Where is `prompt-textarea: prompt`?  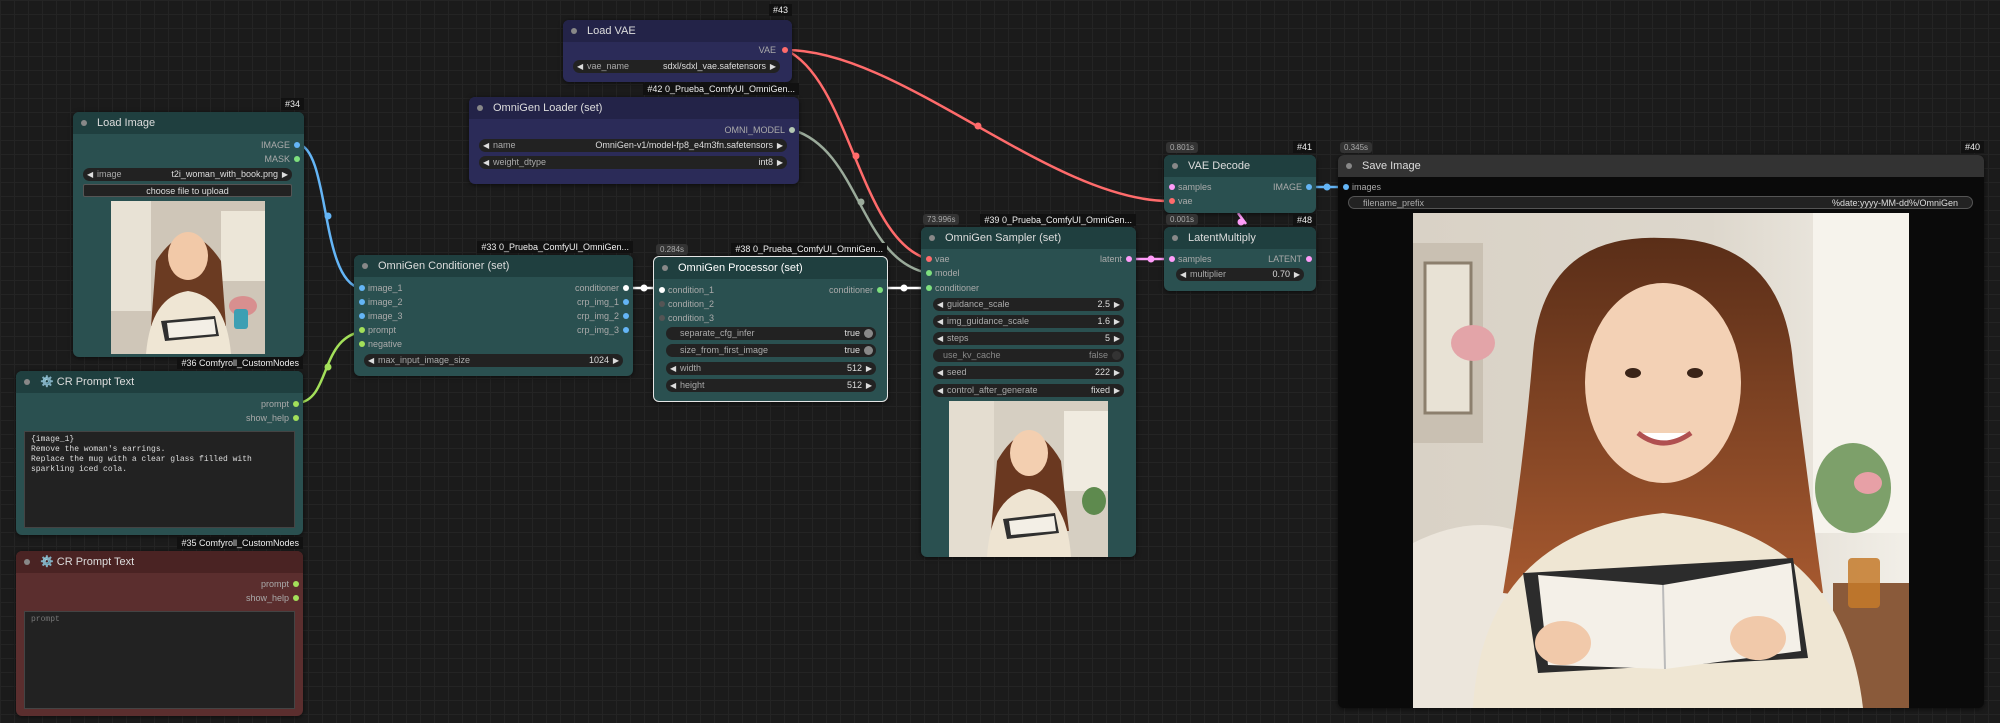
prompt-textarea: prompt is located at coordinates (159, 660).